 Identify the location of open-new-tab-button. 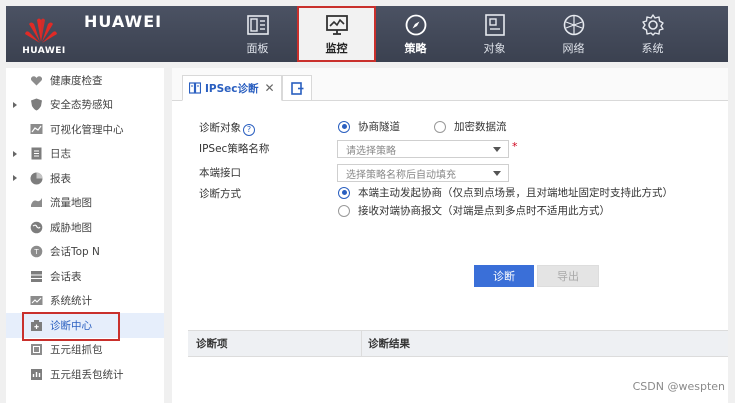
(297, 88).